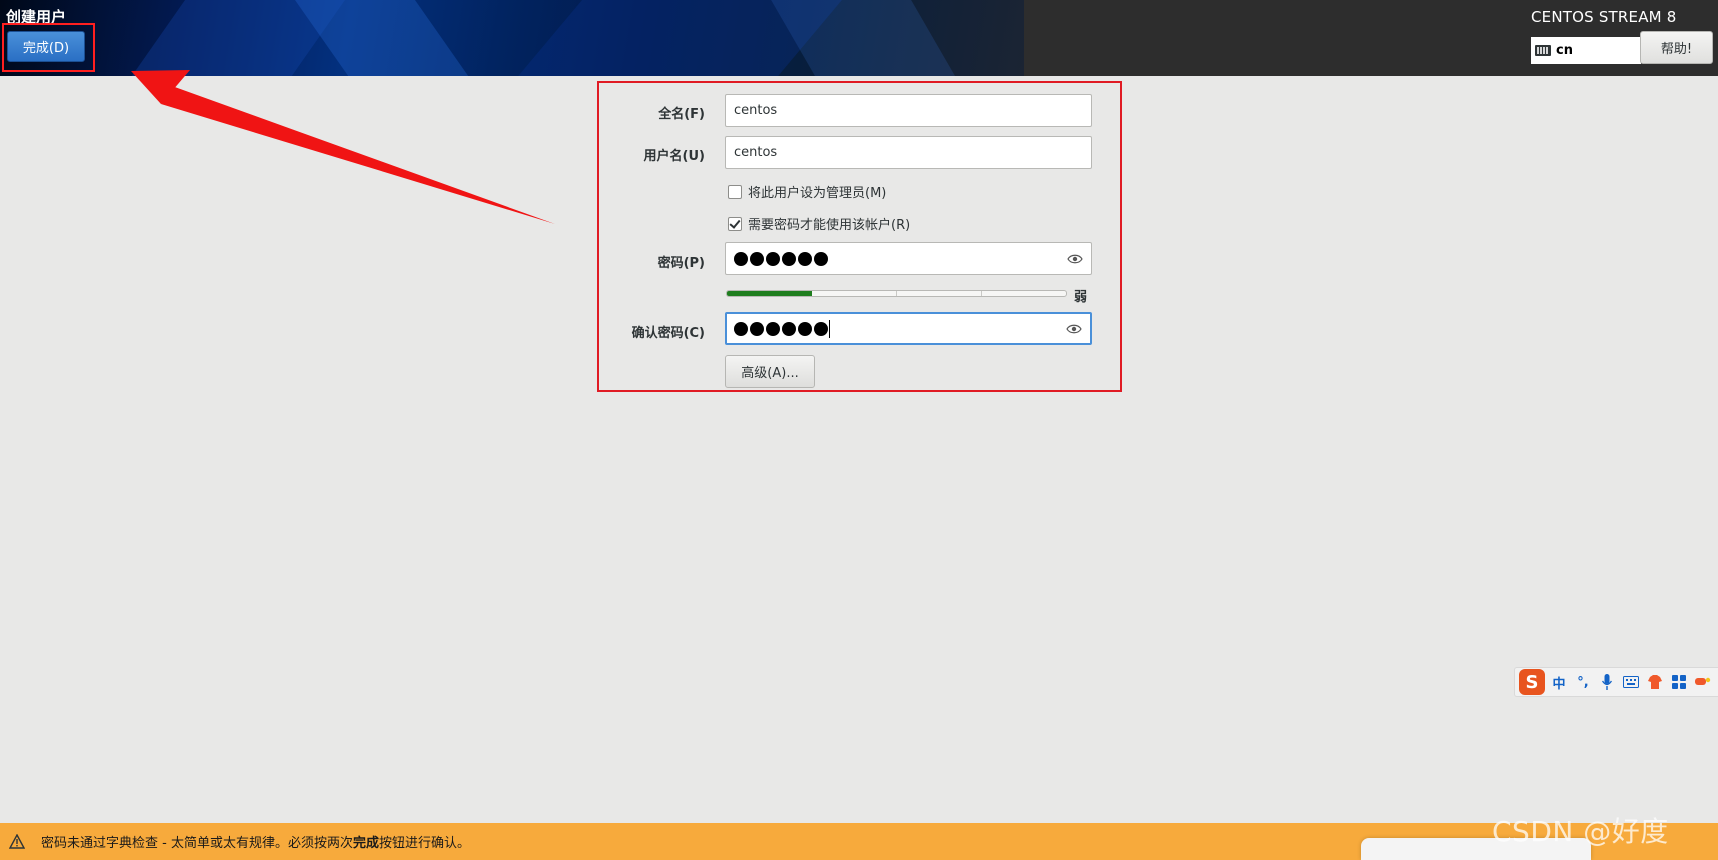  I want to click on password-strength-fill, so click(769, 293).